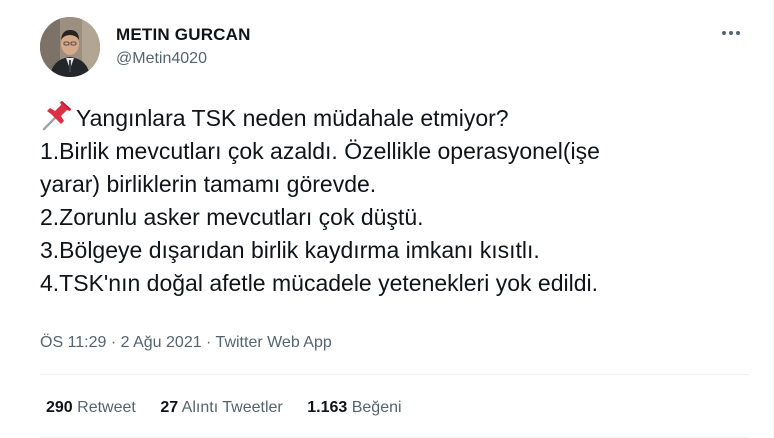  What do you see at coordinates (169, 407) in the screenshot?
I see `quotes-count: 27` at bounding box center [169, 407].